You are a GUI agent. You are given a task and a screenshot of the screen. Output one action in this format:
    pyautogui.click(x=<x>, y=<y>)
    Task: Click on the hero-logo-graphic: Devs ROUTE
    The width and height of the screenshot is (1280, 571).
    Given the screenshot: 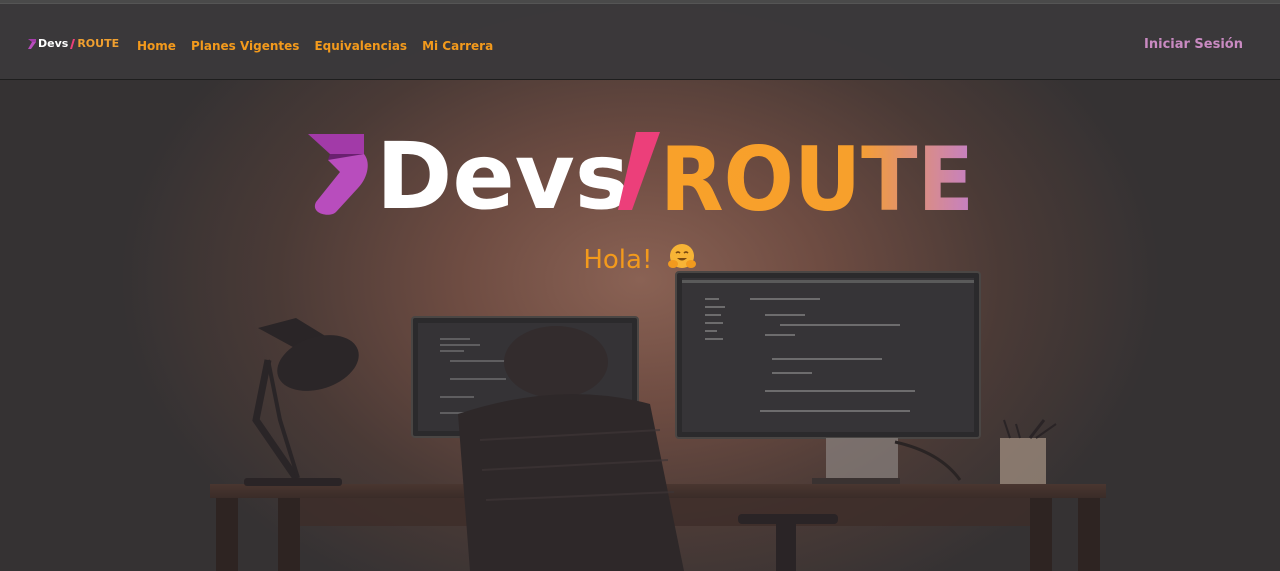 What is the action you would take?
    pyautogui.click(x=641, y=174)
    